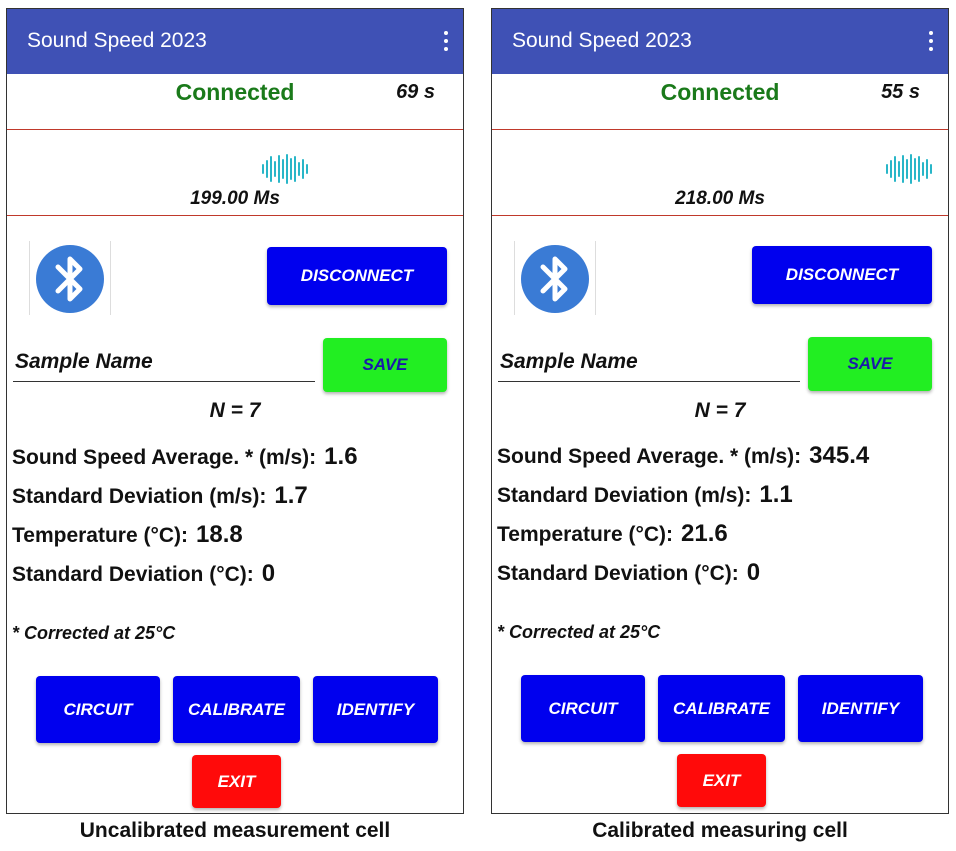 Image resolution: width=956 pixels, height=851 pixels. I want to click on temperature-value: 18.8, so click(219, 534).